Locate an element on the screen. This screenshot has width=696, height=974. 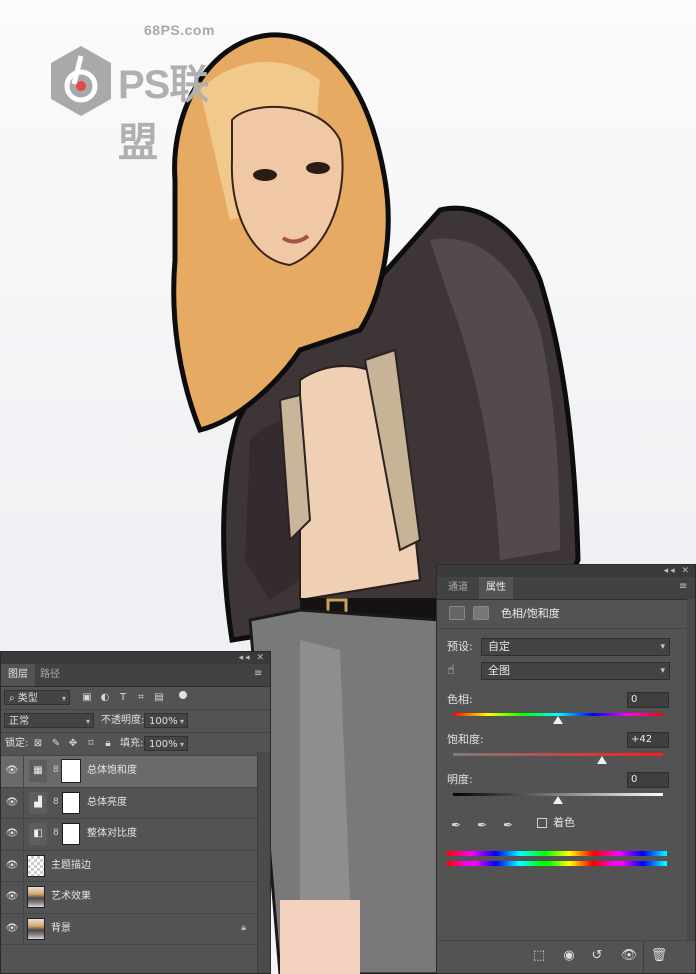
tab-layers: 图层 is located at coordinates (18, 675).